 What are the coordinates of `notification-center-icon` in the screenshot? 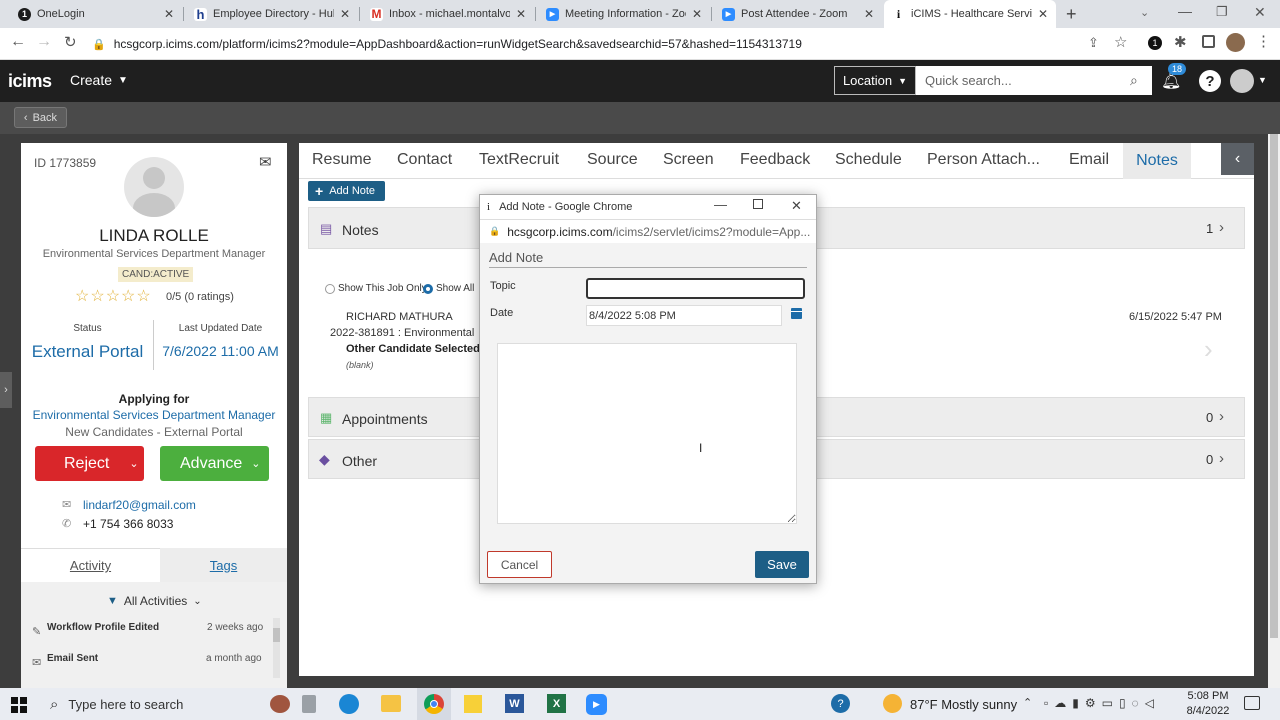 It's located at (1252, 703).